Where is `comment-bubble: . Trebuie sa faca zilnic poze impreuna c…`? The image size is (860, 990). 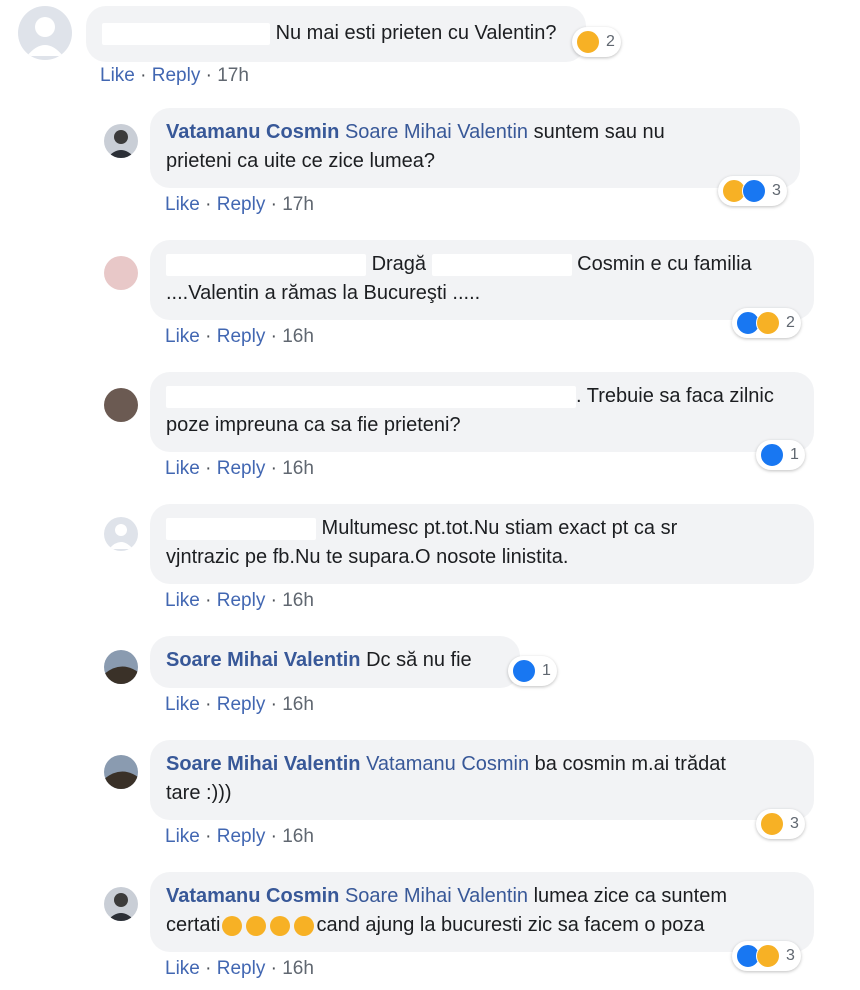
comment-bubble: . Trebuie sa faca zilnic poze impreuna c… is located at coordinates (482, 412).